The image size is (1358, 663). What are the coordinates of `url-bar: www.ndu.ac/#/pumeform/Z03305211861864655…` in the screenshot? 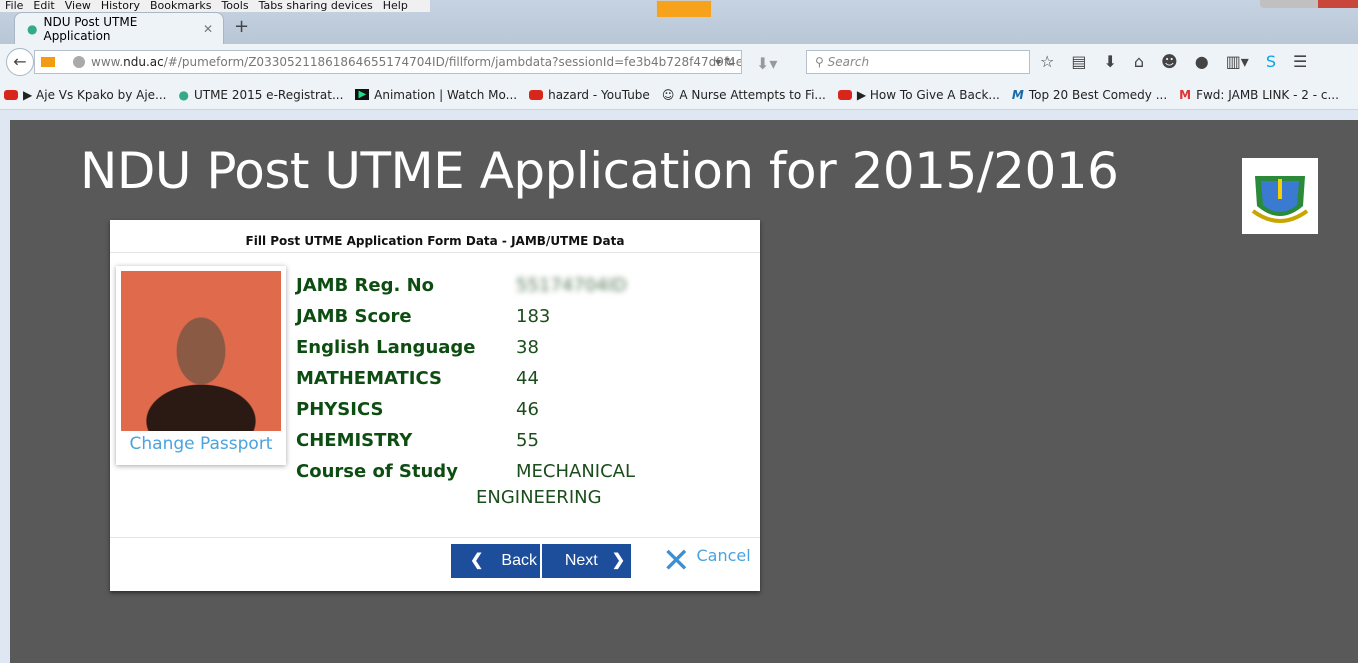 It's located at (388, 62).